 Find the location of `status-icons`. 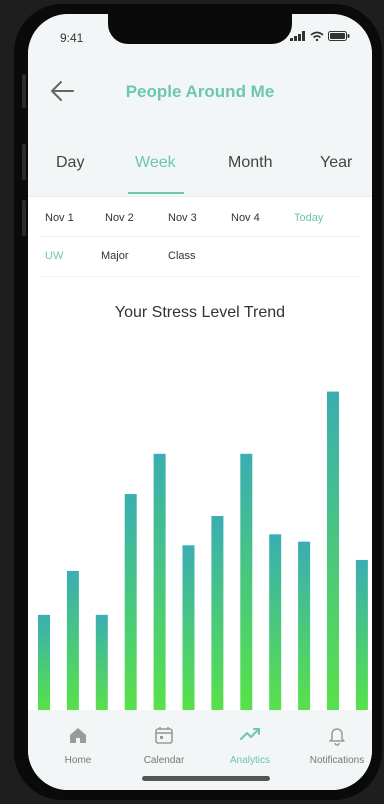

status-icons is located at coordinates (320, 36).